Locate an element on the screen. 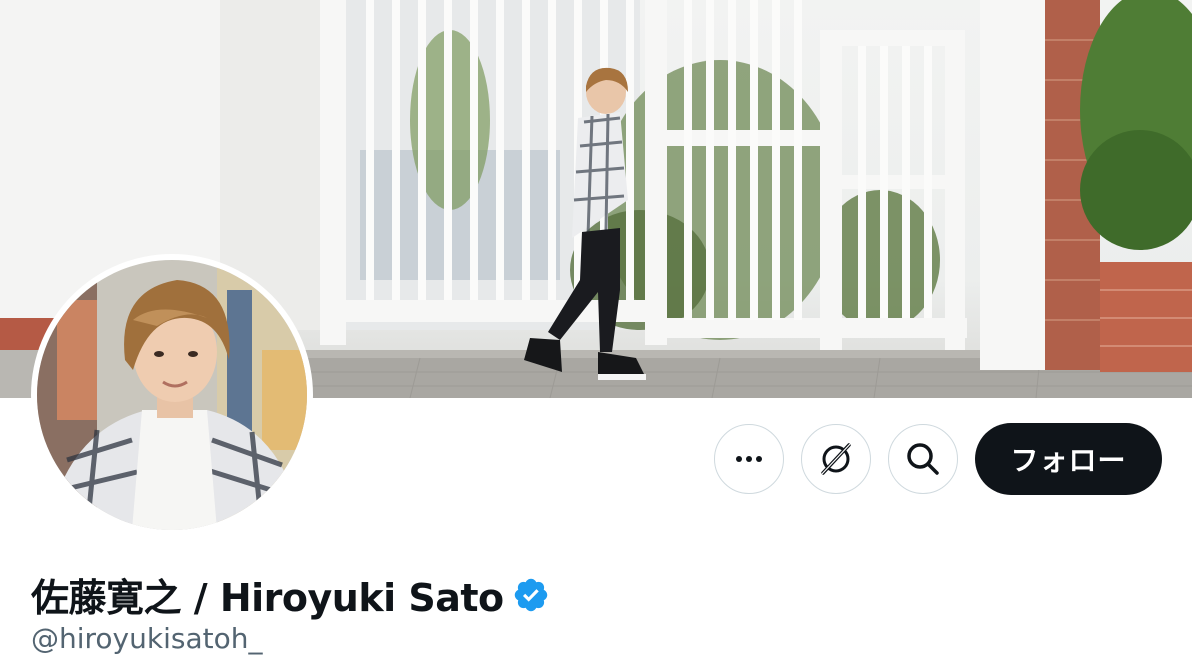 The image size is (1192, 666). grok-button is located at coordinates (836, 459).